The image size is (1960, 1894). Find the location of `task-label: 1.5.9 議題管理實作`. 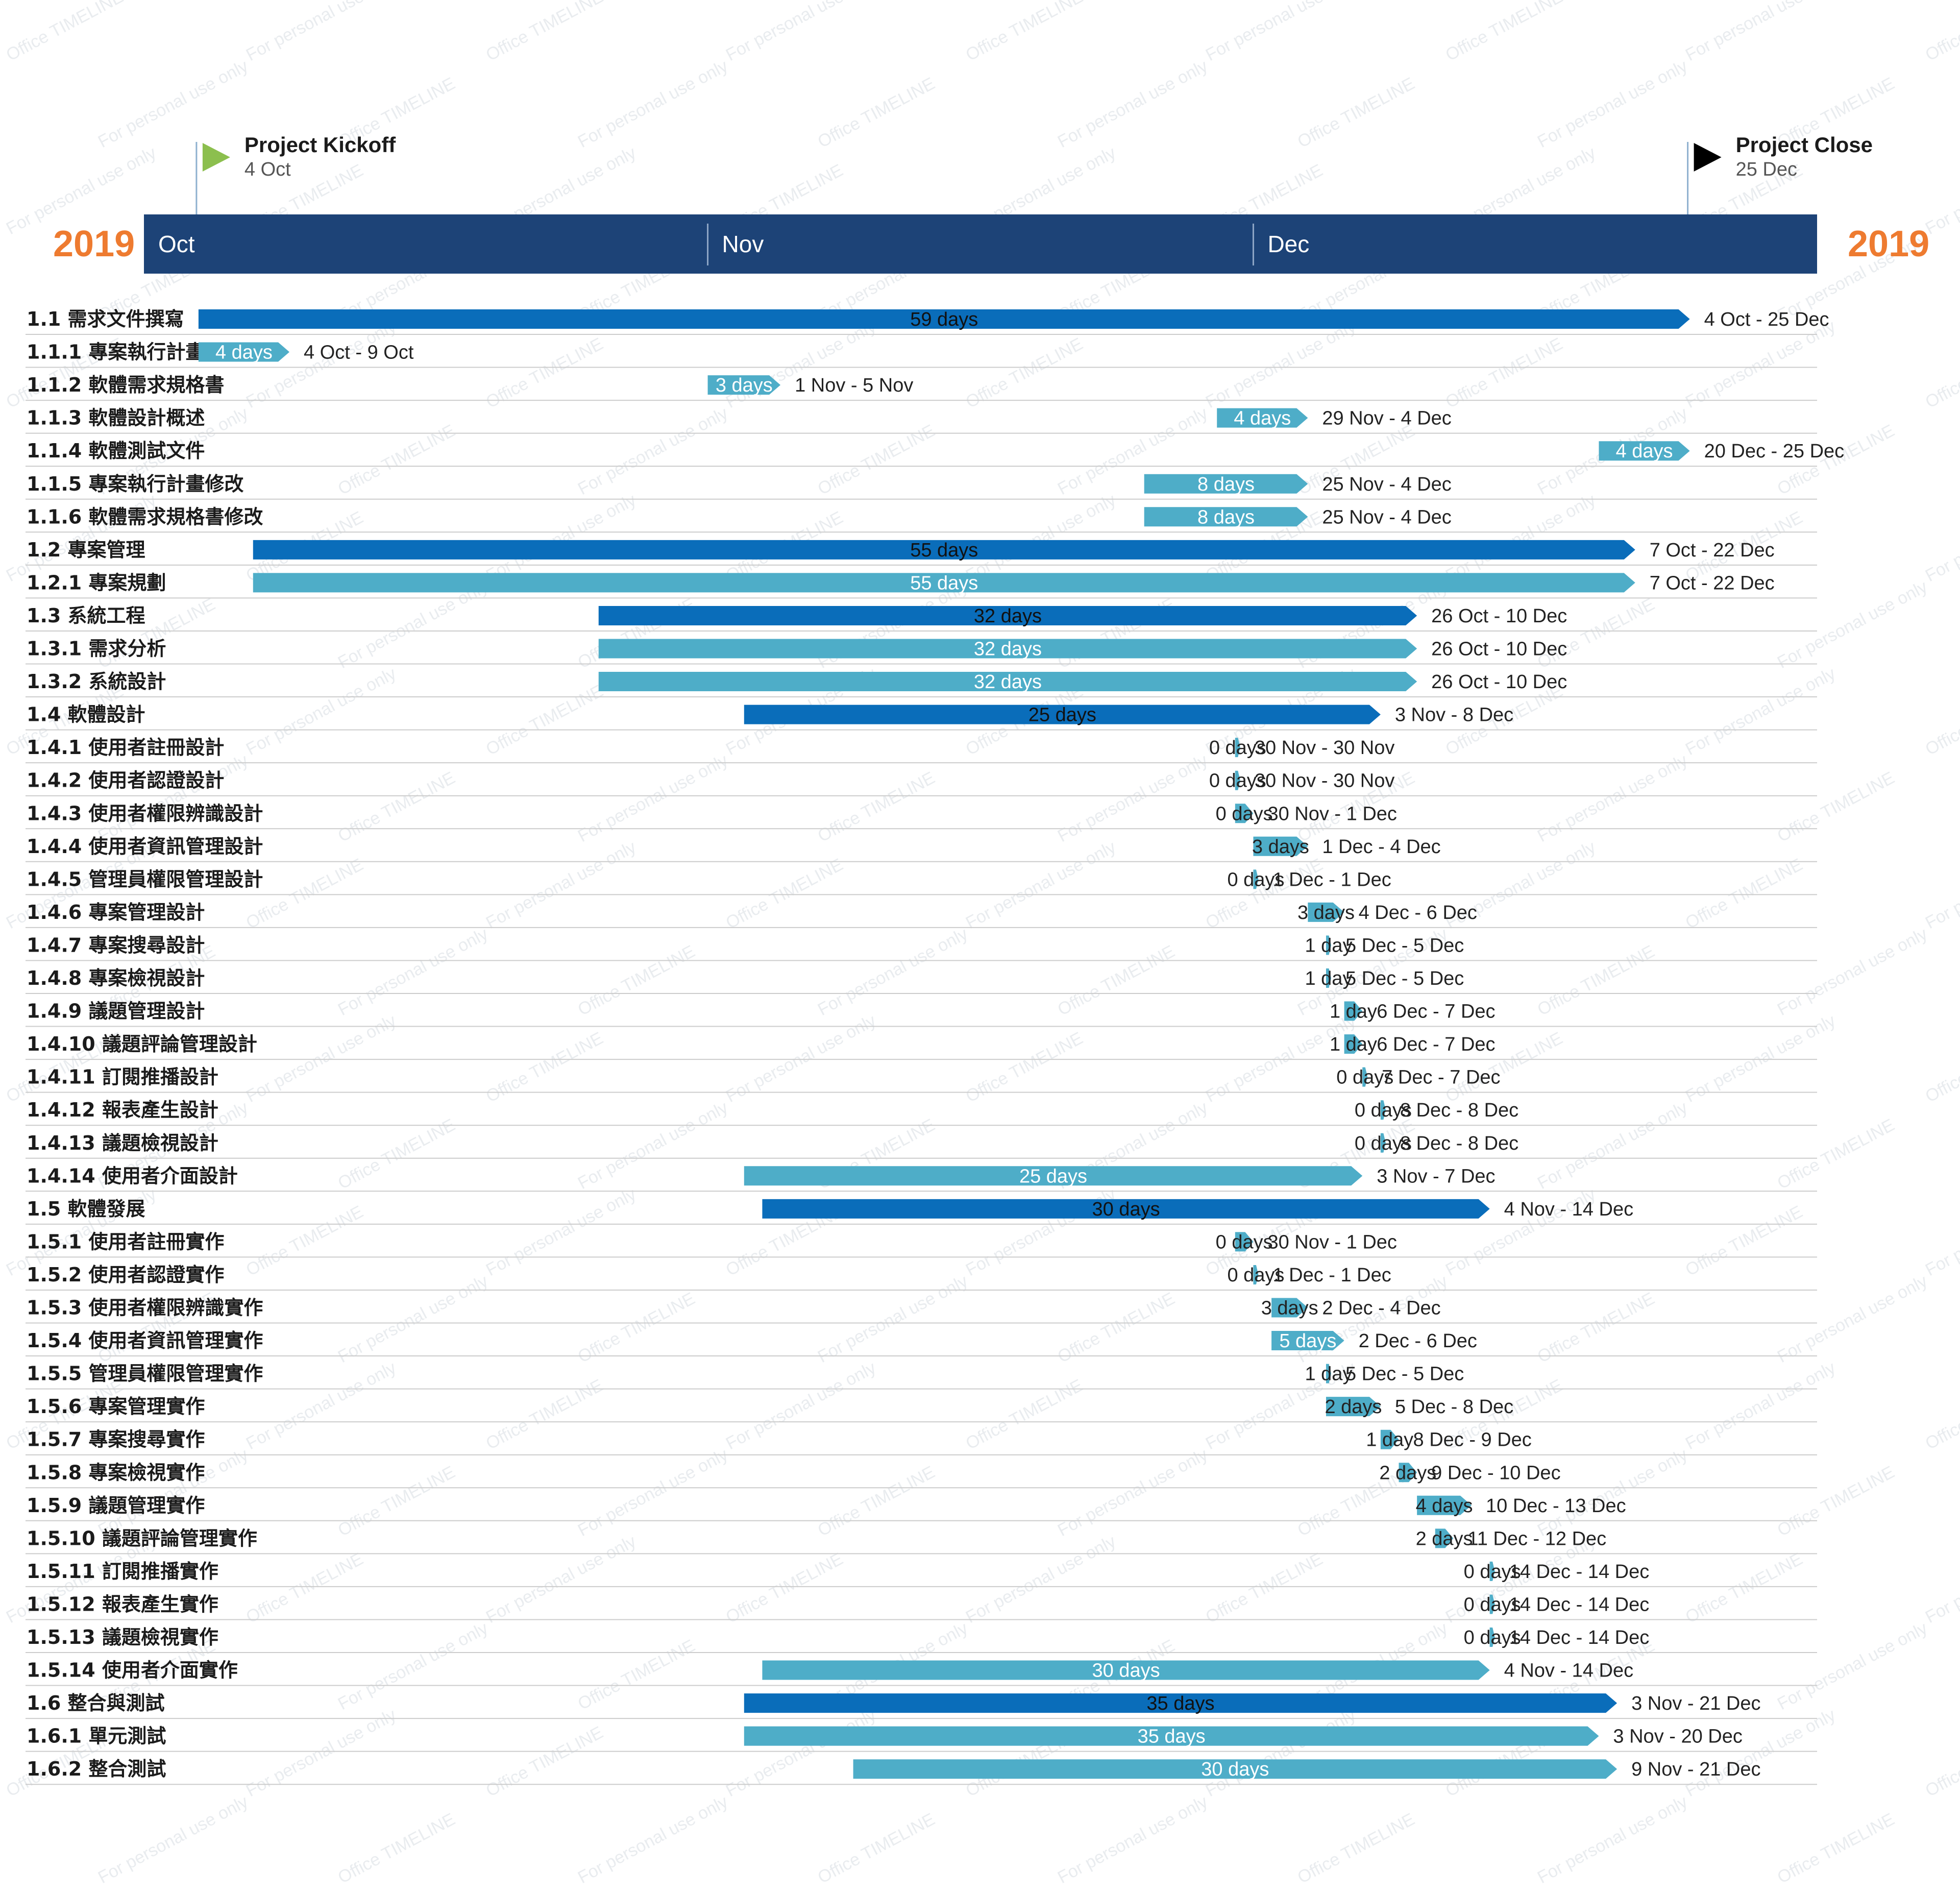

task-label: 1.5.9 議題管理實作 is located at coordinates (116, 1505).